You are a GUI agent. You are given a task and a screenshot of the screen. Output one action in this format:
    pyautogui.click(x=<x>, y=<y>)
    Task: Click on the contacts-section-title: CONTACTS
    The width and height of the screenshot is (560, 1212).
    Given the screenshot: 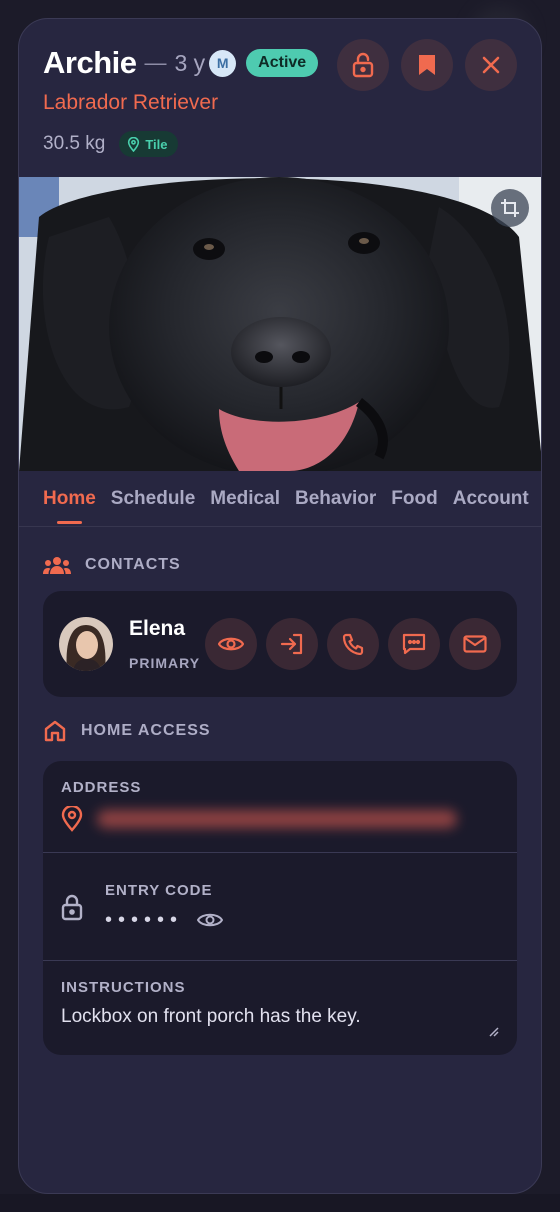 What is the action you would take?
    pyautogui.click(x=280, y=565)
    